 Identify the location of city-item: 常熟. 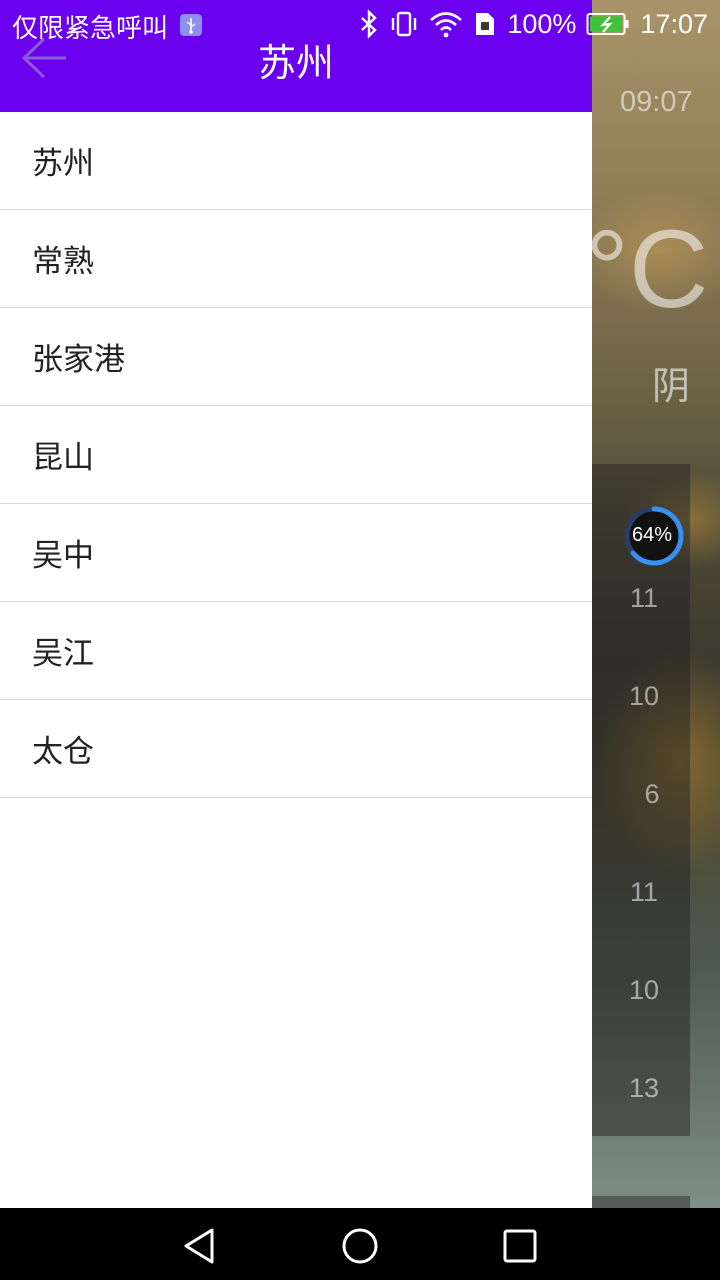
(296, 259).